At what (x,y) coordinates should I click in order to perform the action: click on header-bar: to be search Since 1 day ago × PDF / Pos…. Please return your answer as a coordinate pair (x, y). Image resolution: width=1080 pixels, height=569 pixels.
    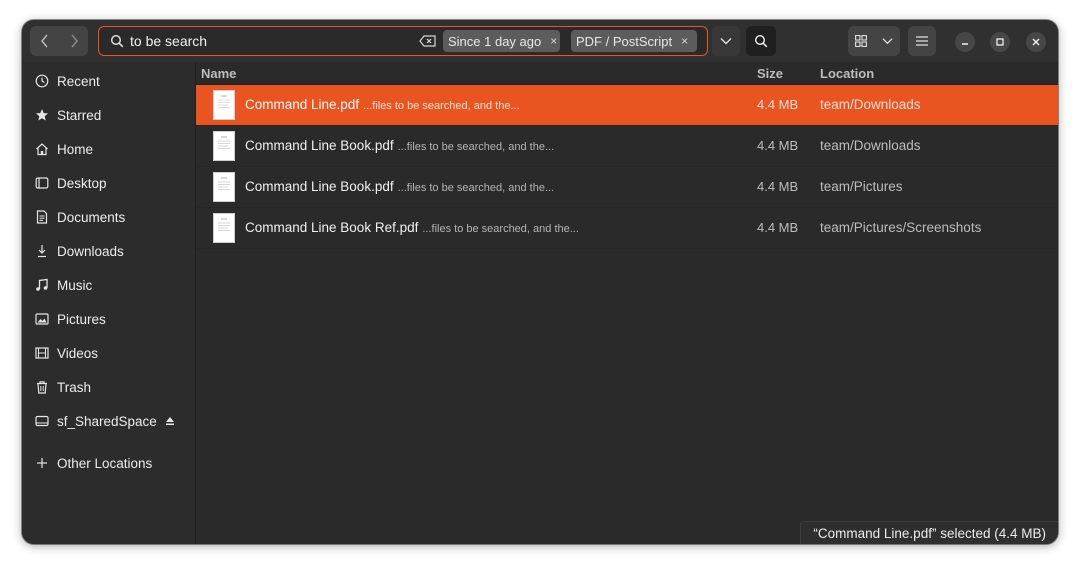
    Looking at the image, I should click on (540, 41).